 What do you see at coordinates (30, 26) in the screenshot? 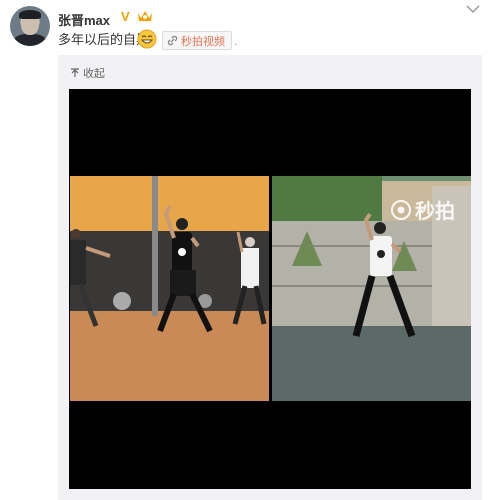
I see `avatar` at bounding box center [30, 26].